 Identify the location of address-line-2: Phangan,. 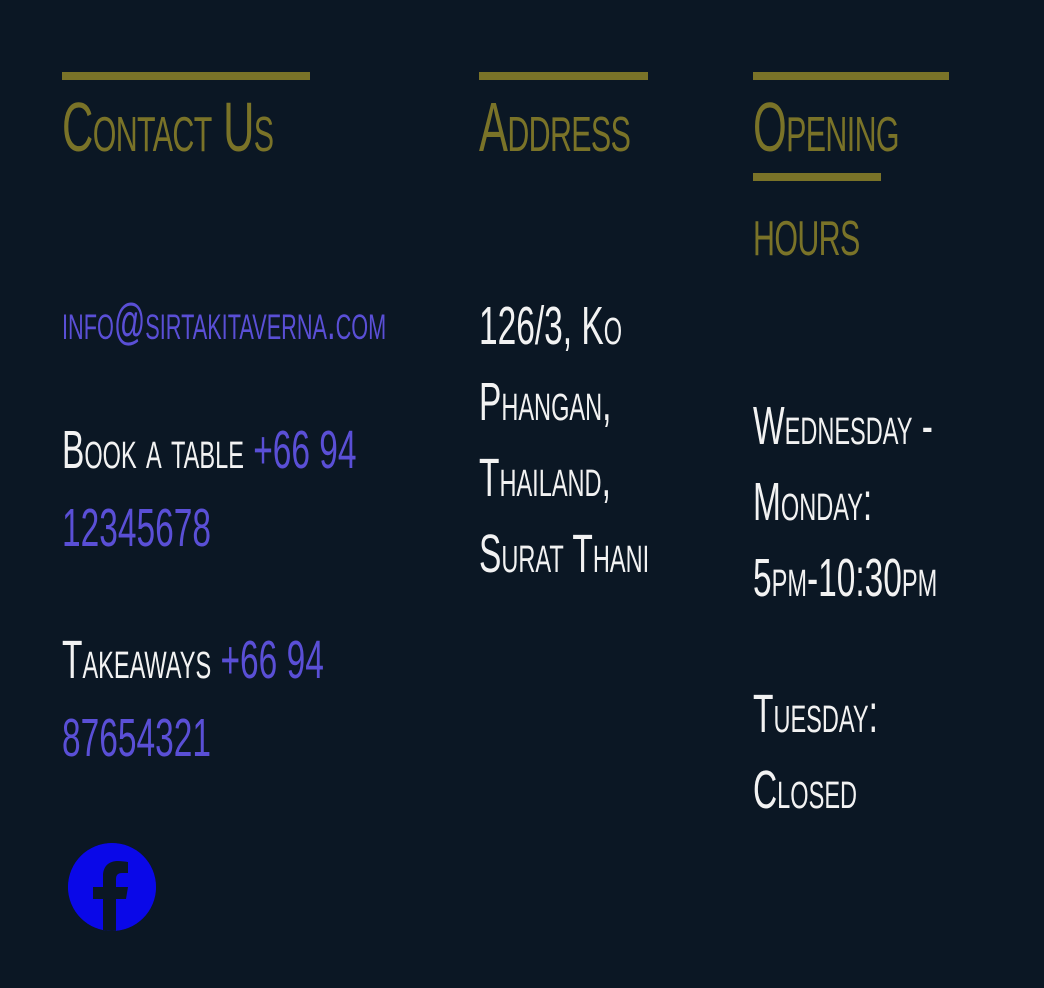
(545, 402).